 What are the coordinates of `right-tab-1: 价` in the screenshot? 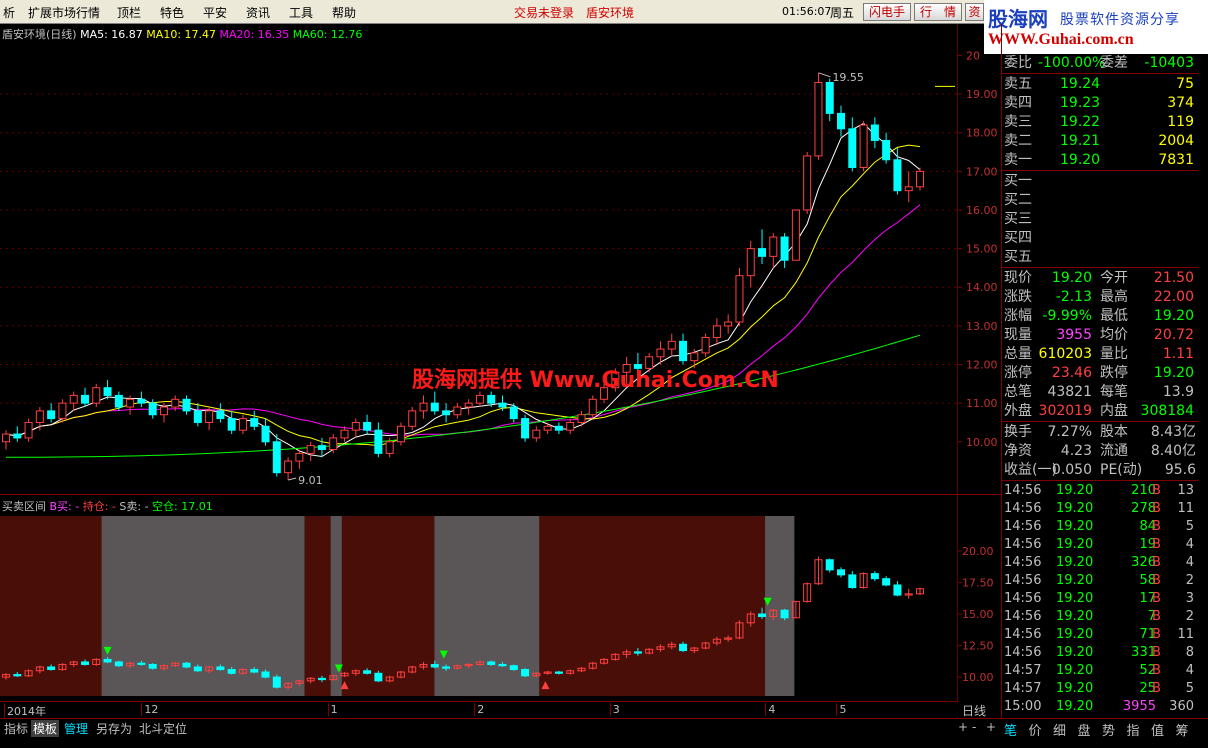 It's located at (1035, 729).